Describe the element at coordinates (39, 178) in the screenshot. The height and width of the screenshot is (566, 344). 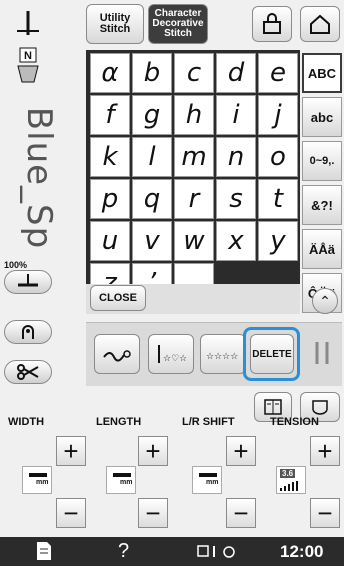
I see `preview-text: Blue_Sp` at that location.